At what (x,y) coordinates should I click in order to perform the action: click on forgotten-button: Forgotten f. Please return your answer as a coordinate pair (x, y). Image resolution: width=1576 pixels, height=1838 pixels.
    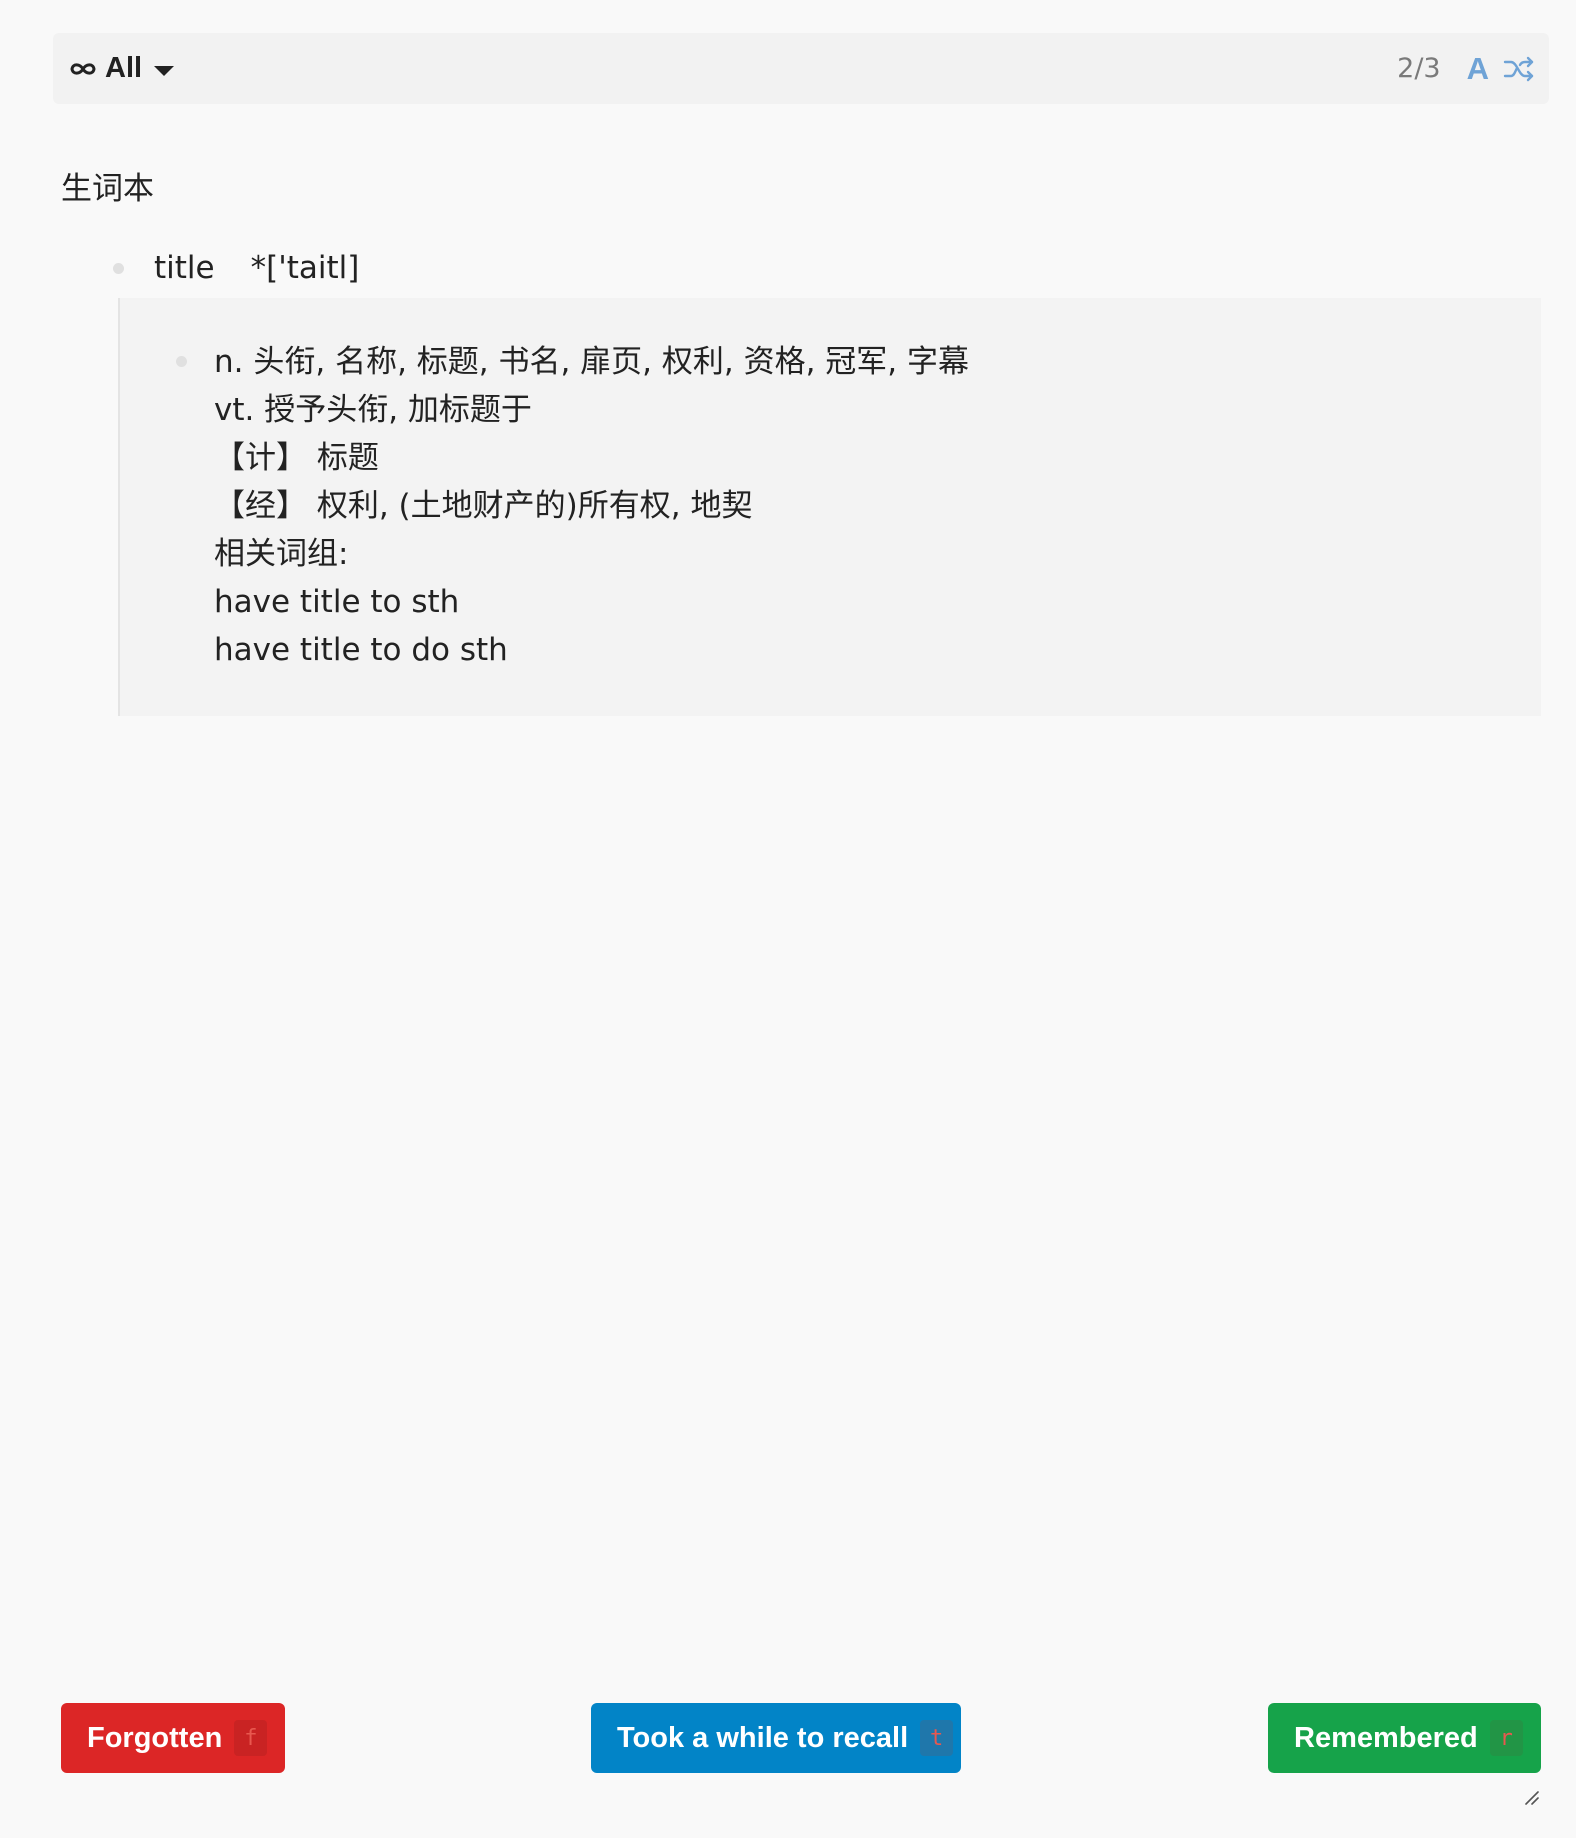
    Looking at the image, I should click on (173, 1738).